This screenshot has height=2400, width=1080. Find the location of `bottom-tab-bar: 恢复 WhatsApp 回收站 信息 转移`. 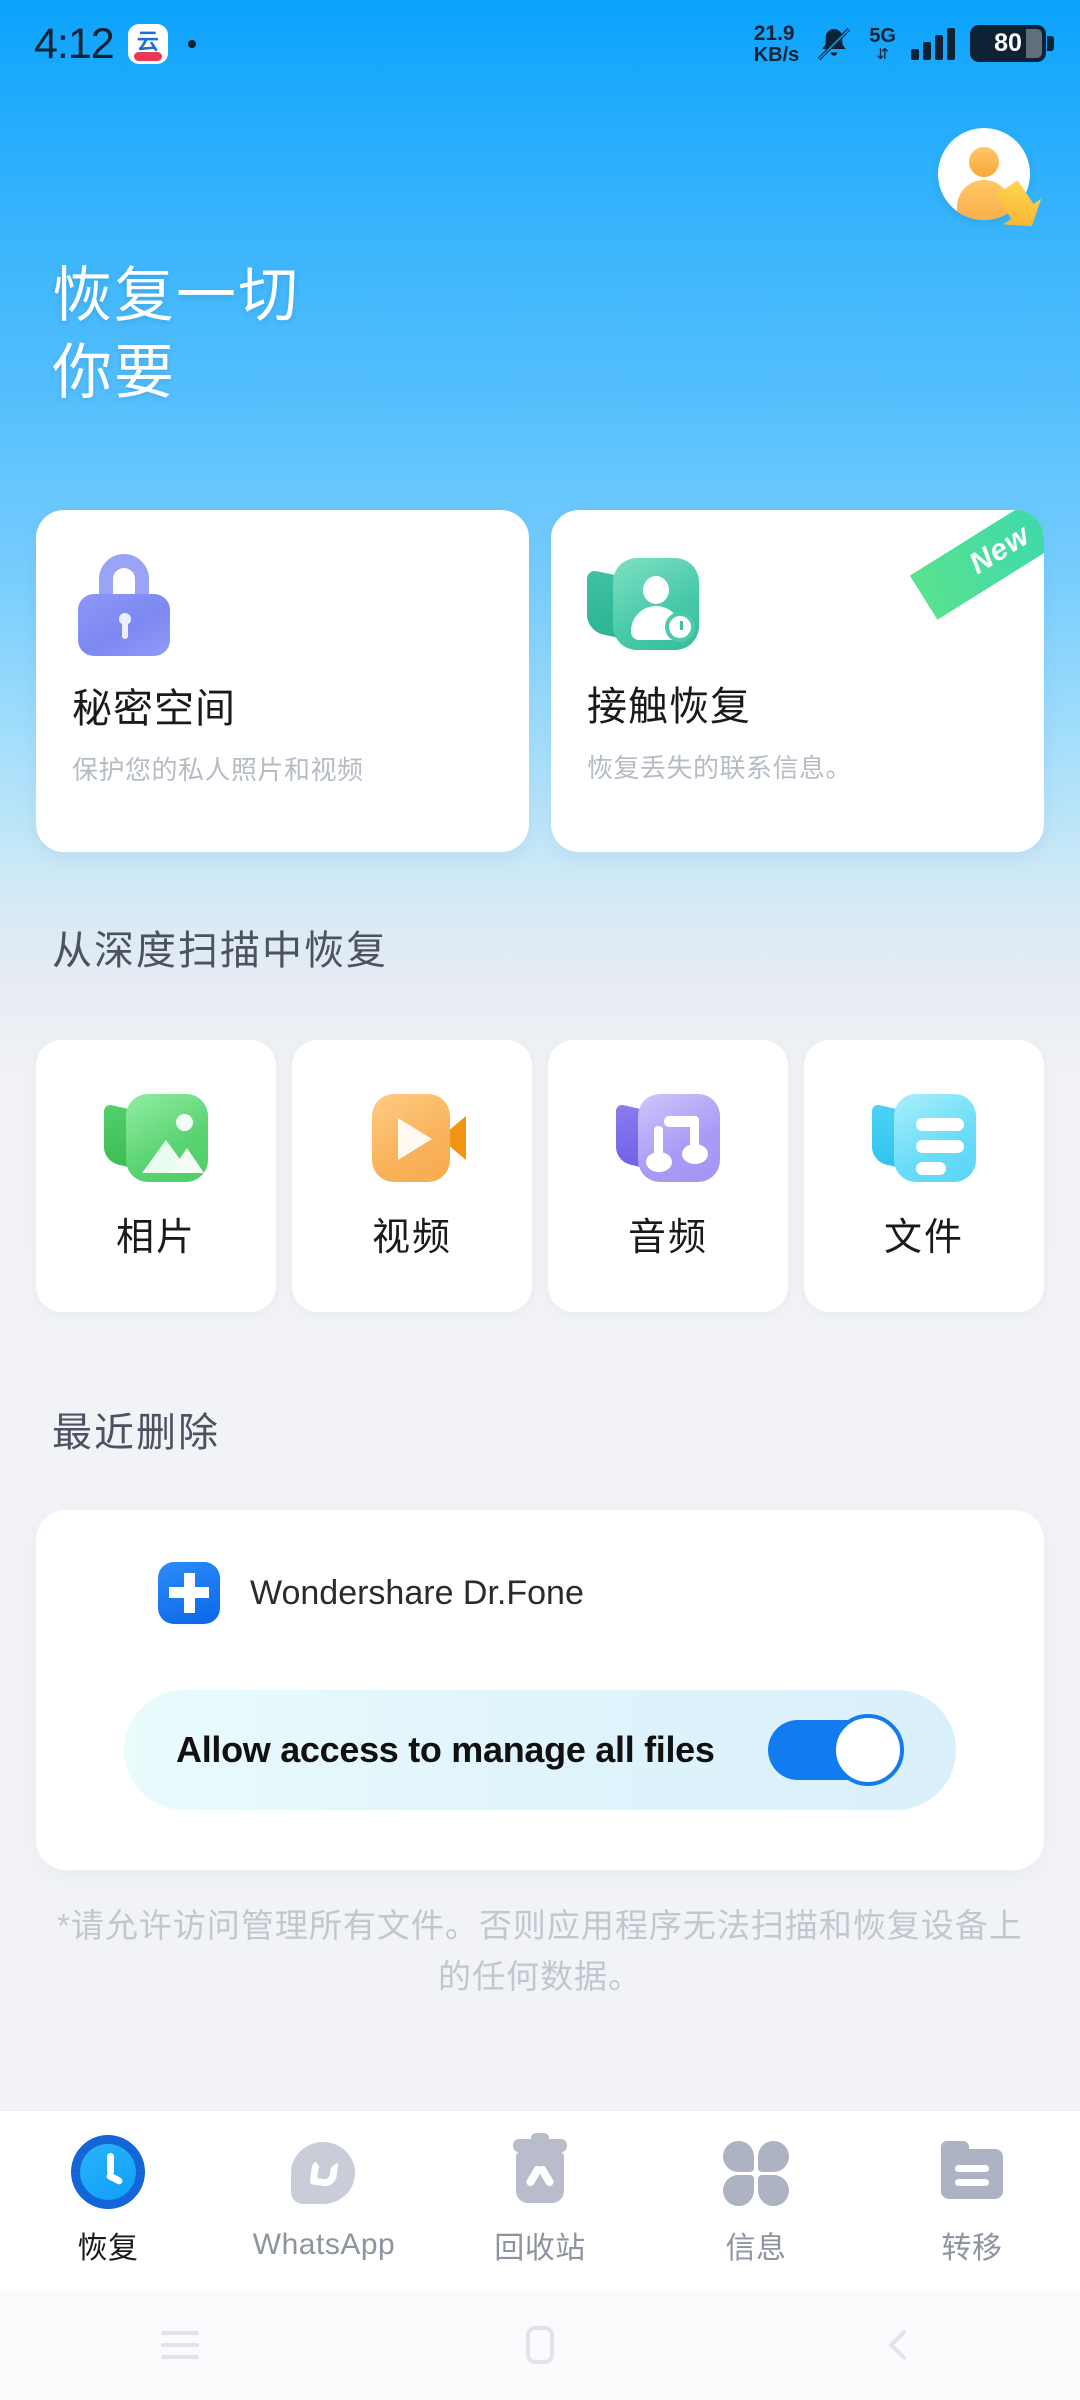

bottom-tab-bar: 恢复 WhatsApp 回收站 信息 转移 is located at coordinates (540, 2200).